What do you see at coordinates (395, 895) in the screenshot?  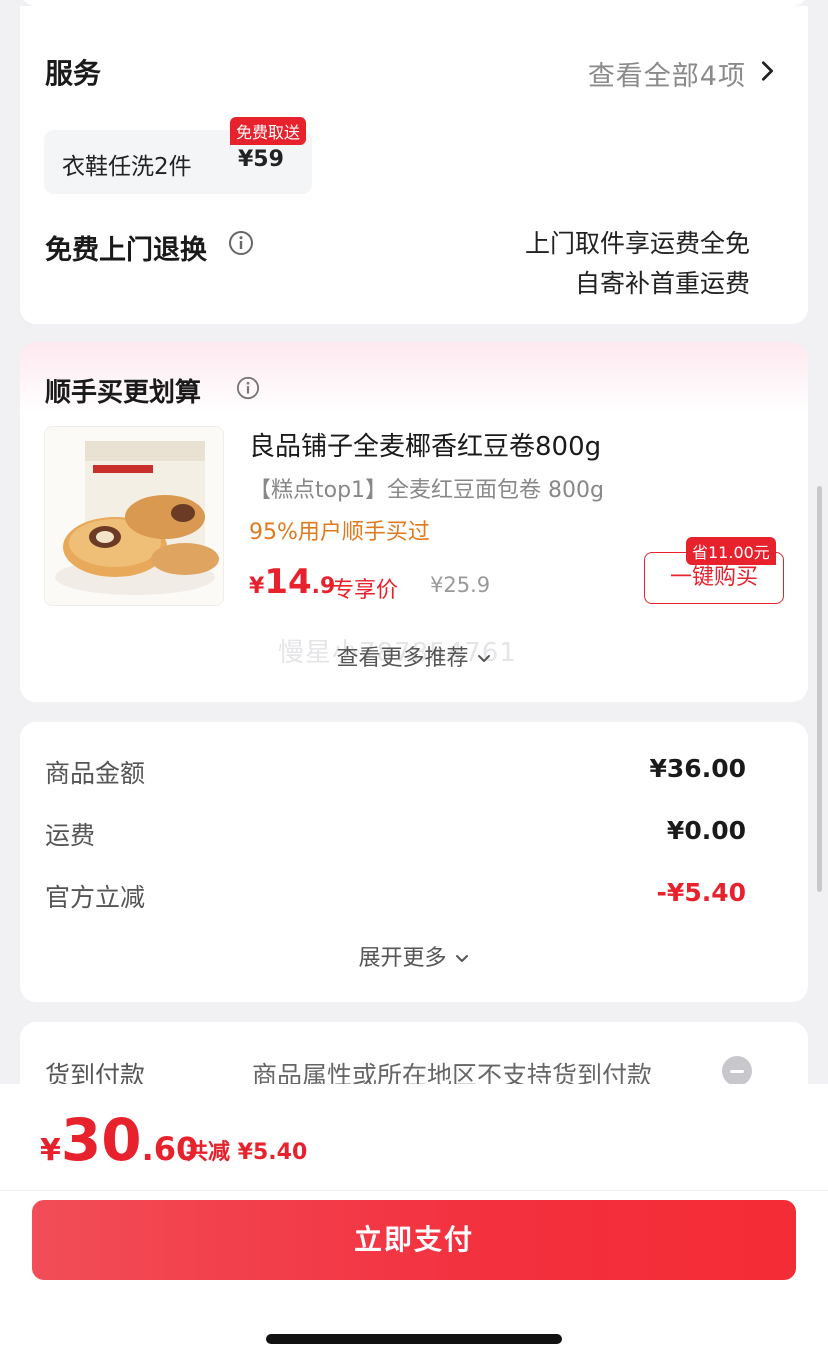 I see `amount-row-discount: 官方立减 -¥5.40` at bounding box center [395, 895].